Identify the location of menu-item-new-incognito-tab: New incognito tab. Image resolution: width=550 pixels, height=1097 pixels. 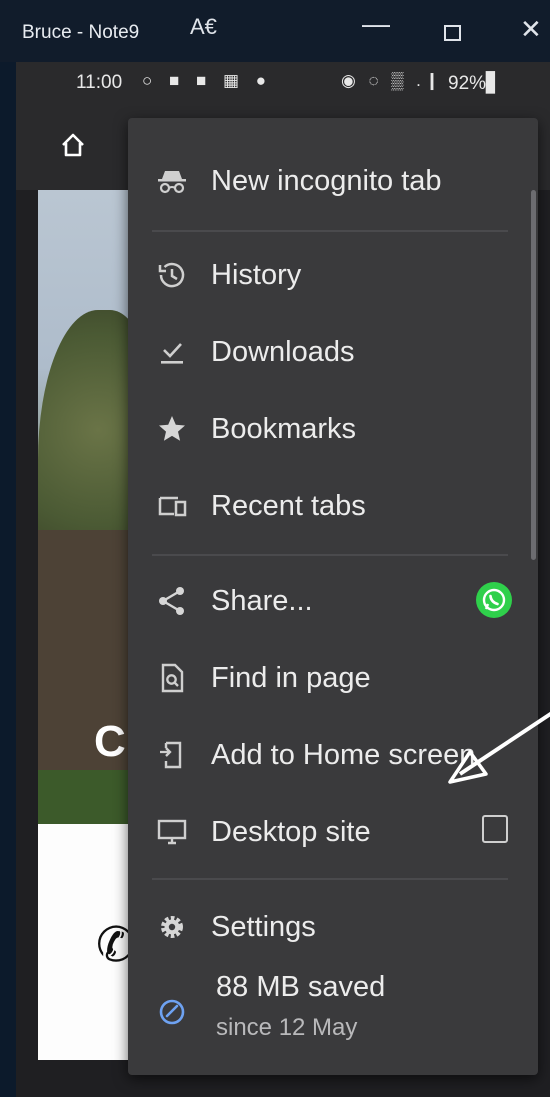
(333, 180).